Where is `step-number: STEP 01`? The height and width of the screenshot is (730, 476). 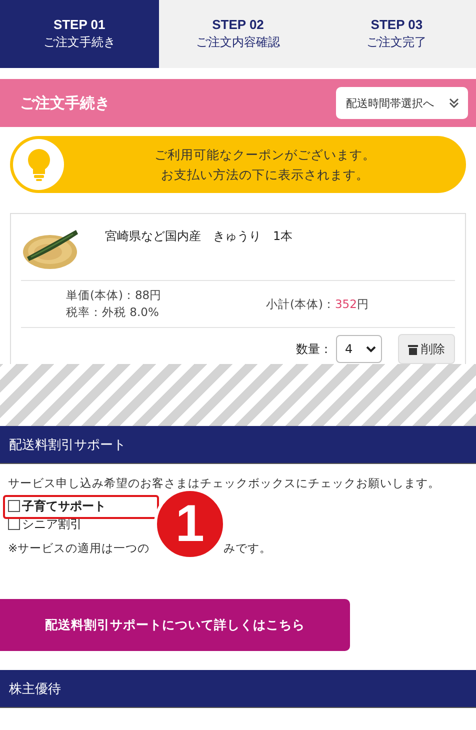 step-number: STEP 01 is located at coordinates (79, 24).